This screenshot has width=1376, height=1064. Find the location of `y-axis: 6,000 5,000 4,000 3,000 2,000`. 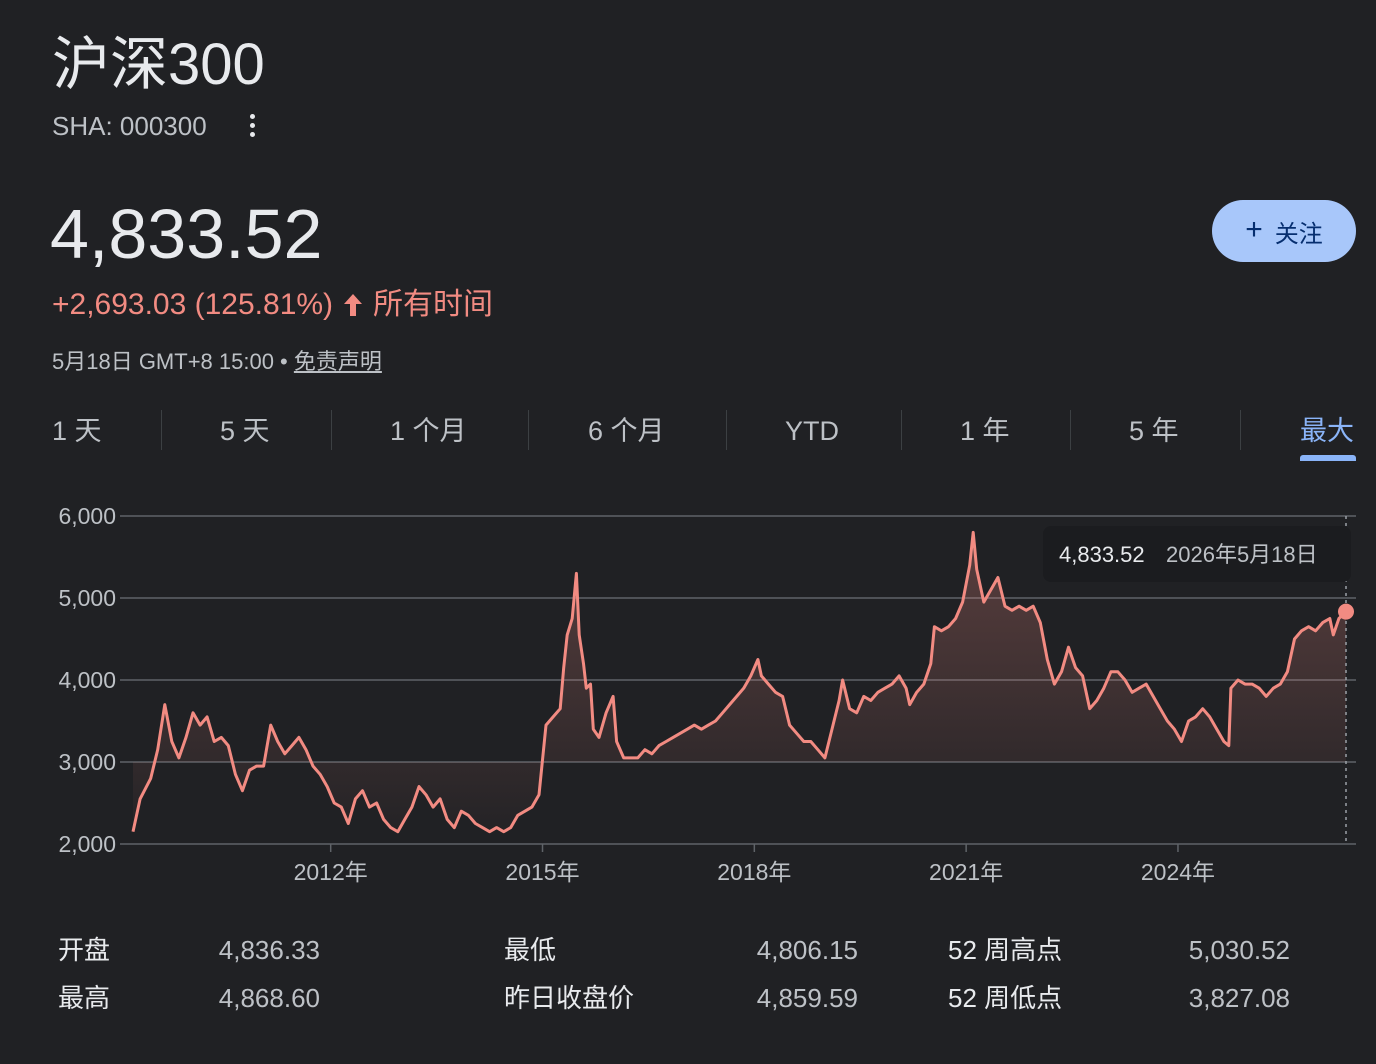

y-axis: 6,000 5,000 4,000 3,000 2,000 is located at coordinates (87, 680).